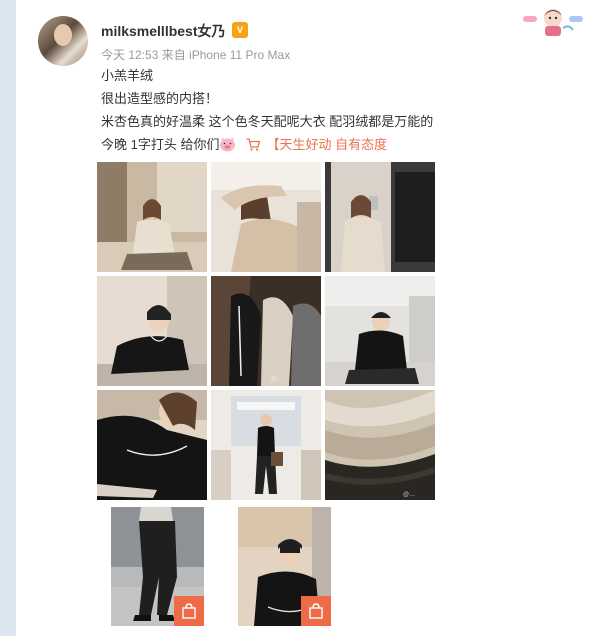 The width and height of the screenshot is (596, 636). I want to click on post-text-last-line: 今晚 1字打头 给你们 【天生好动 自有态度, so click(341, 144).